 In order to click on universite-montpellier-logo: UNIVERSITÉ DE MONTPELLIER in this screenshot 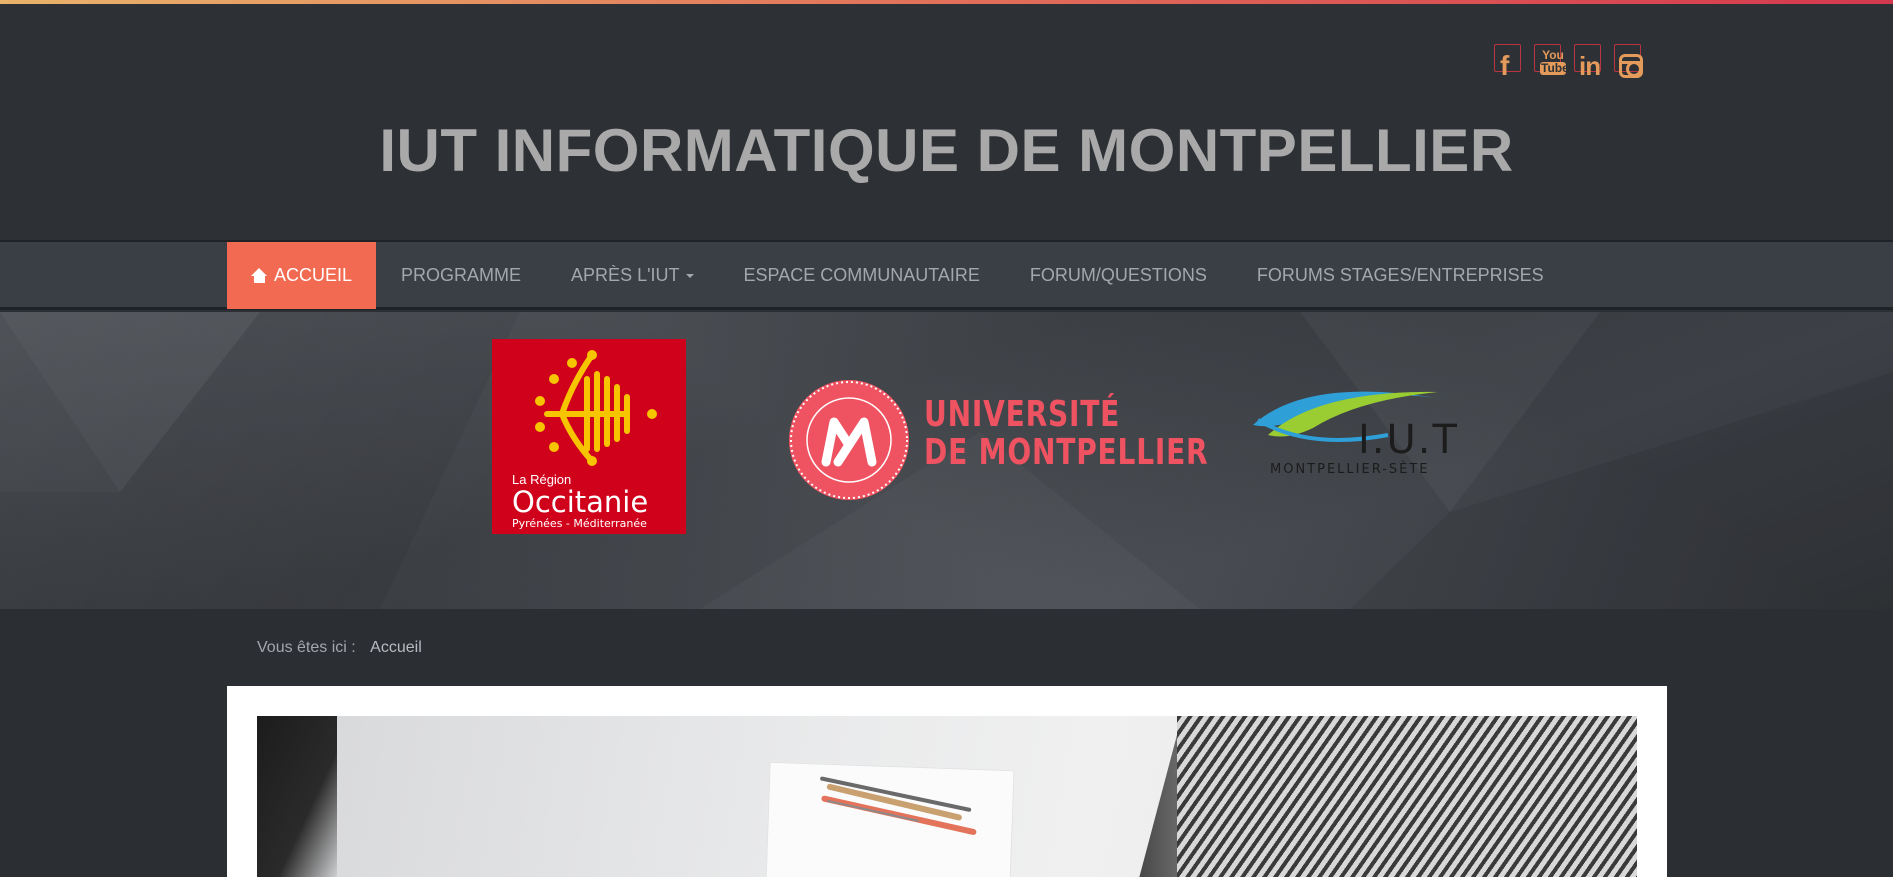, I will do `click(997, 440)`.